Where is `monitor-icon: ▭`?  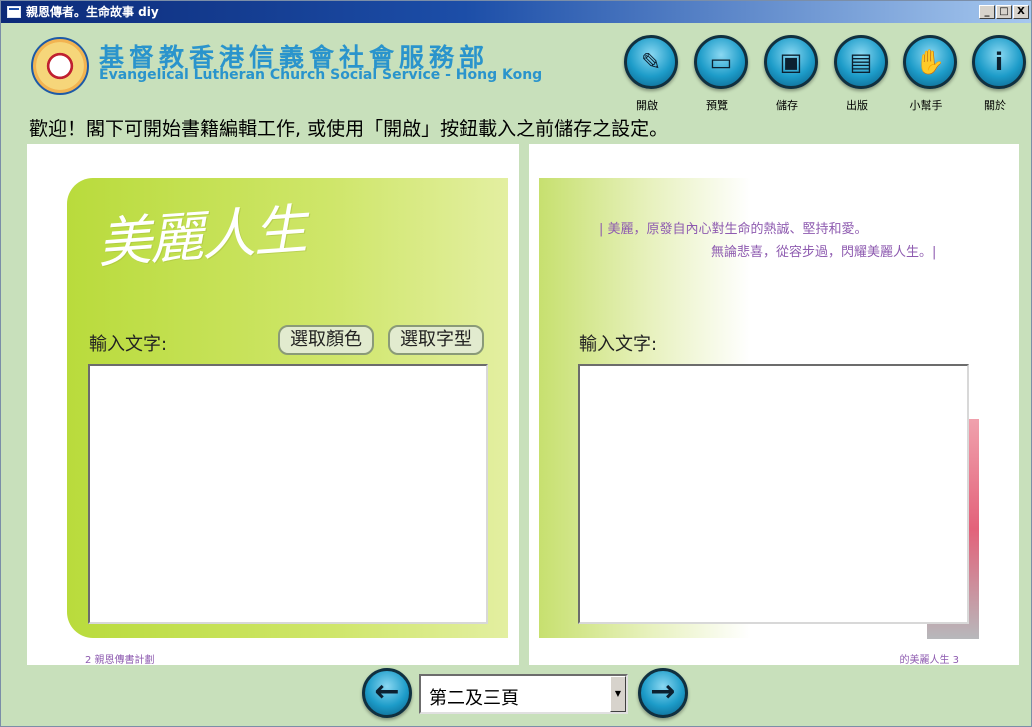
monitor-icon: ▭ is located at coordinates (721, 62).